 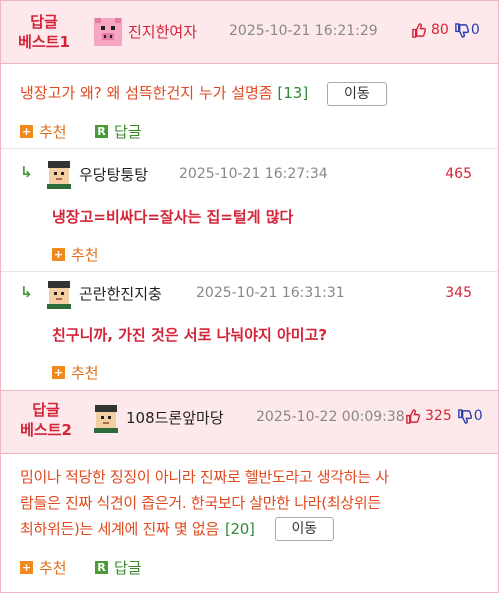 I want to click on score: 345, so click(x=458, y=293).